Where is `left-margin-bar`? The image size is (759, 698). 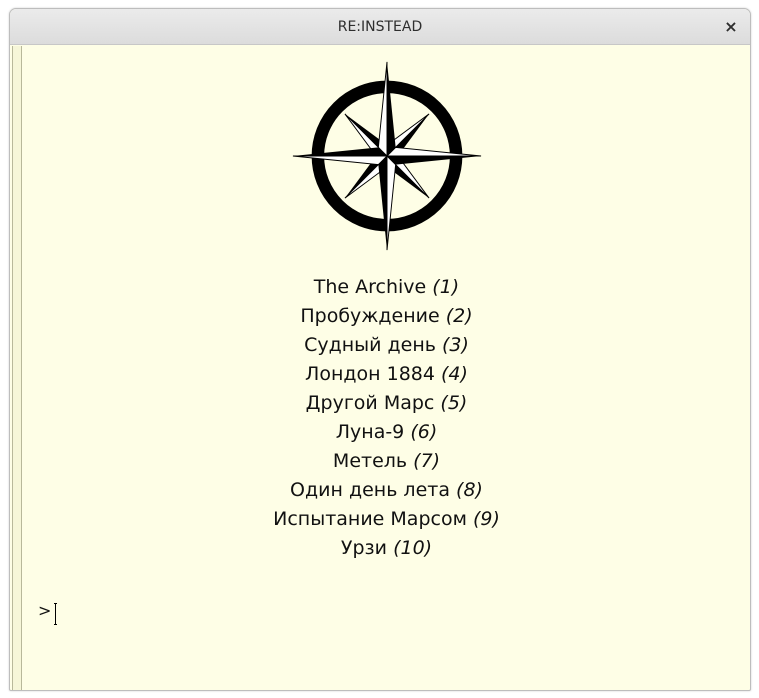
left-margin-bar is located at coordinates (17, 368).